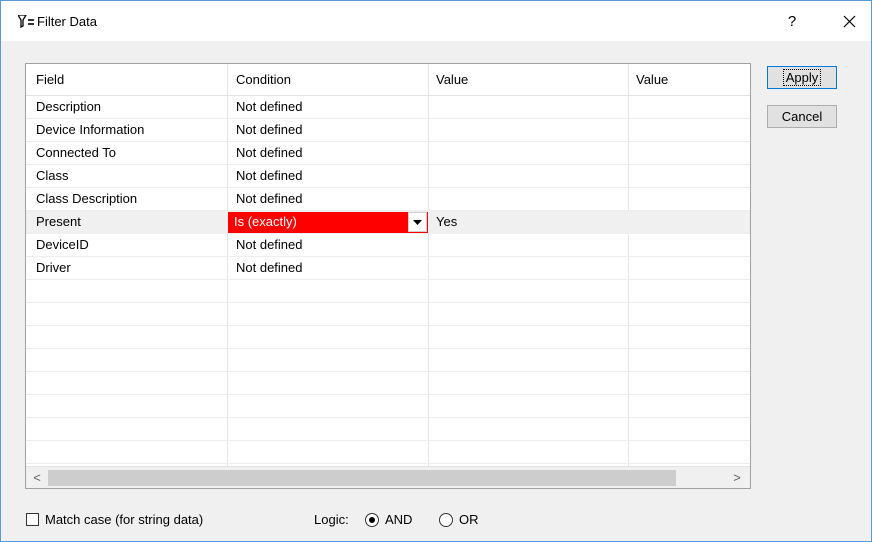 The height and width of the screenshot is (542, 872). What do you see at coordinates (76, 152) in the screenshot?
I see `field-cell: Connected To` at bounding box center [76, 152].